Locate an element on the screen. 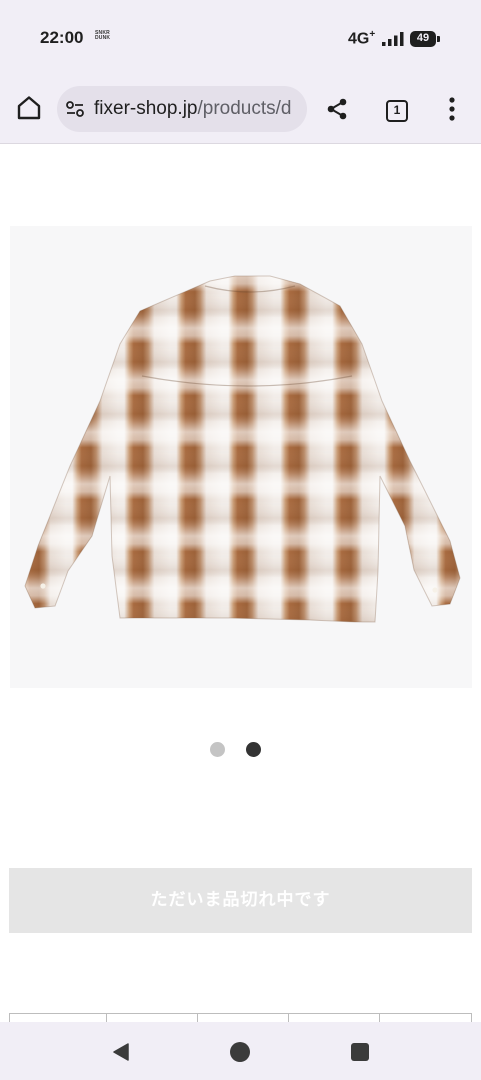  status-time: 22:00 is located at coordinates (62, 37).